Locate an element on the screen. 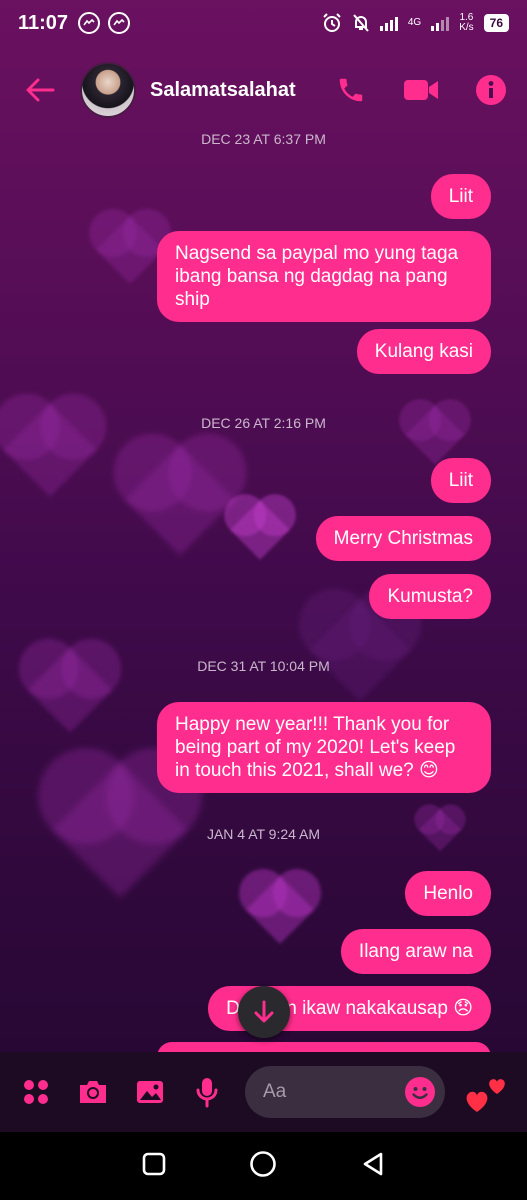  message-timestamp: DEC 23 AT 6:37 PM is located at coordinates (263, 139).